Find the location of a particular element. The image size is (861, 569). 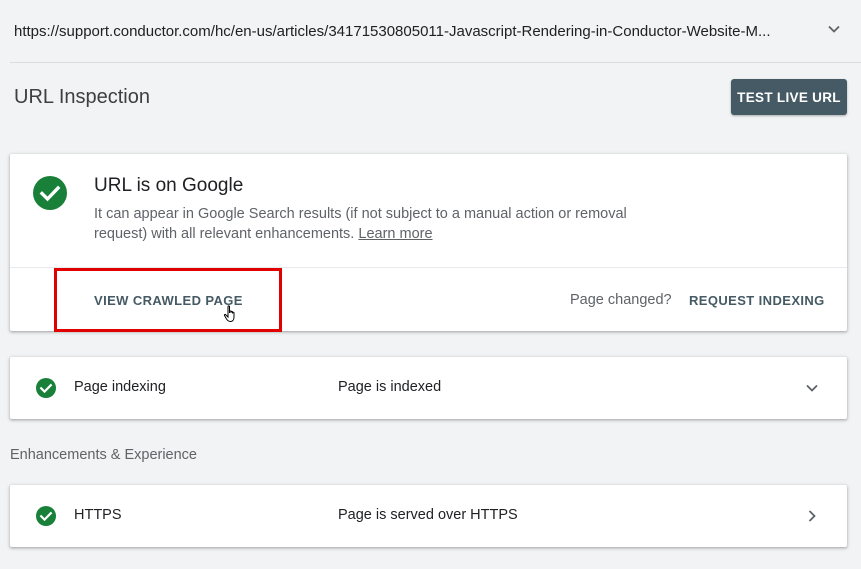

status-title: URL is on Google is located at coordinates (169, 185).